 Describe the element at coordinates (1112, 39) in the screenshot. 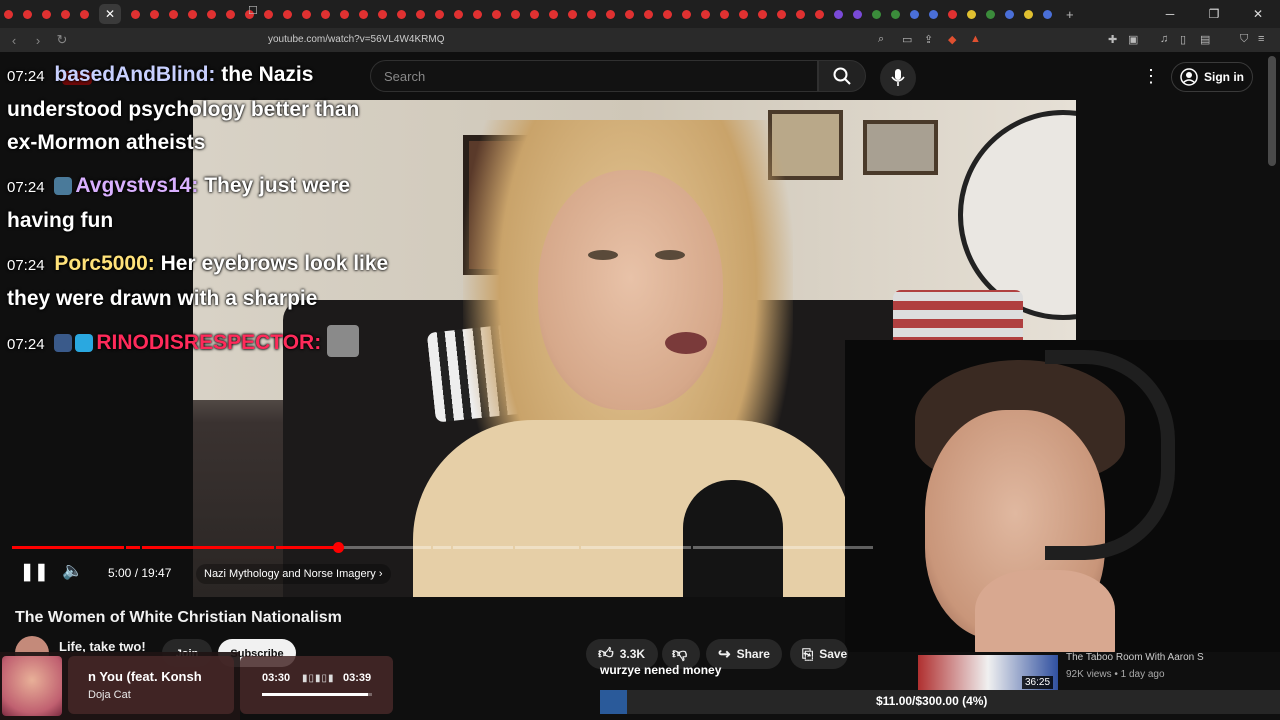

I see `extensions-icon: ✚` at that location.